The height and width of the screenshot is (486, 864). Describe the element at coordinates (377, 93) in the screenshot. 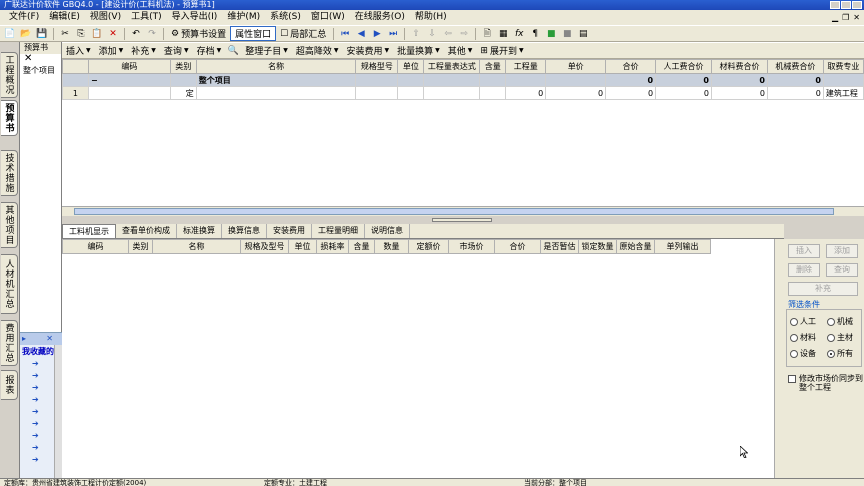

I see `spec-cell` at that location.